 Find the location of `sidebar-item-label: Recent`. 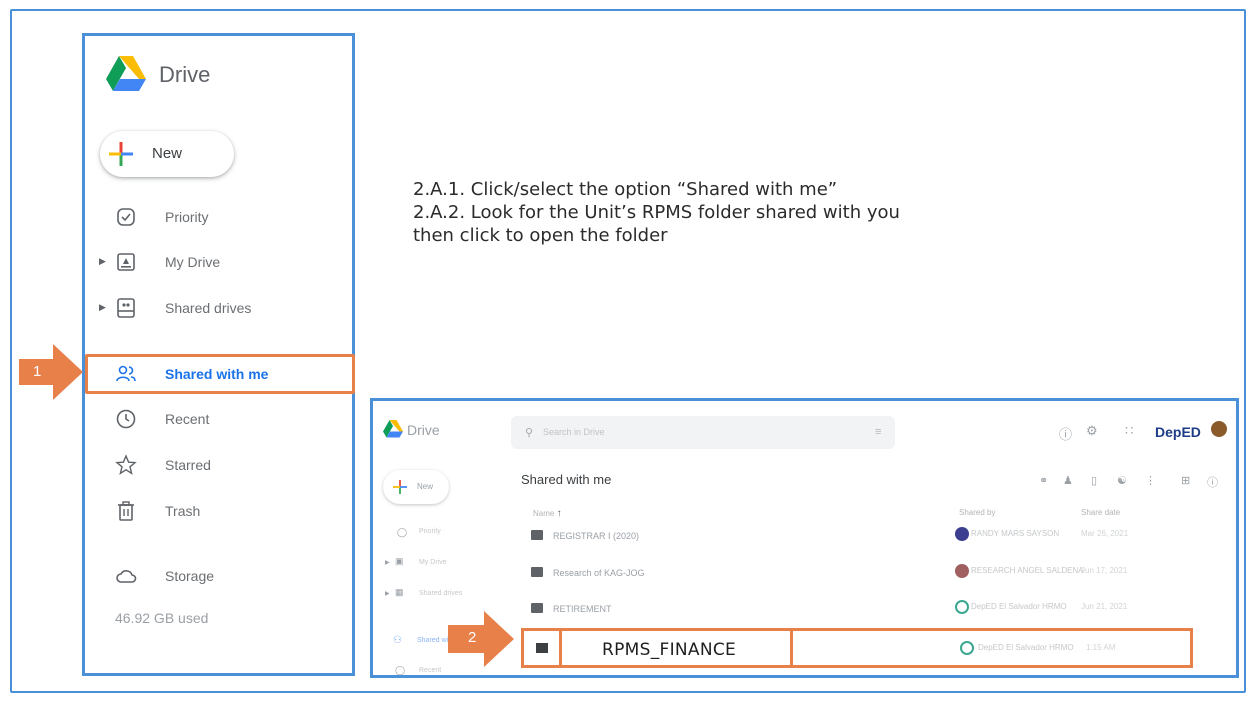

sidebar-item-label: Recent is located at coordinates (187, 419).